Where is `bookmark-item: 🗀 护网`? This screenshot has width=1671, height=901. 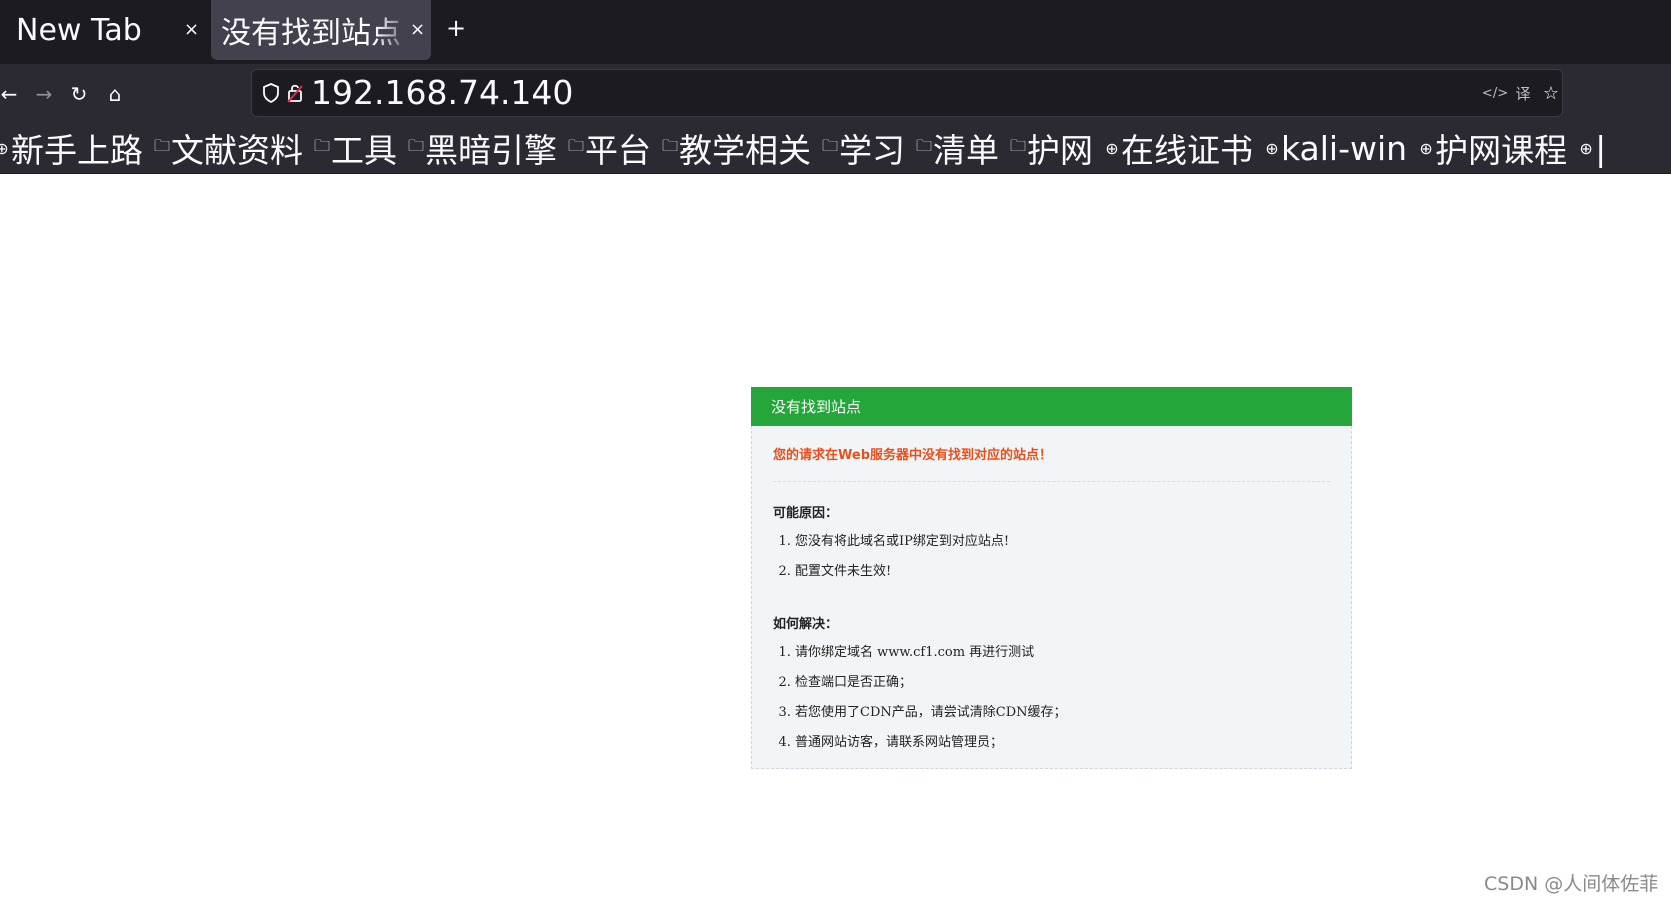
bookmark-item: 🗀 护网 is located at coordinates (1051, 148).